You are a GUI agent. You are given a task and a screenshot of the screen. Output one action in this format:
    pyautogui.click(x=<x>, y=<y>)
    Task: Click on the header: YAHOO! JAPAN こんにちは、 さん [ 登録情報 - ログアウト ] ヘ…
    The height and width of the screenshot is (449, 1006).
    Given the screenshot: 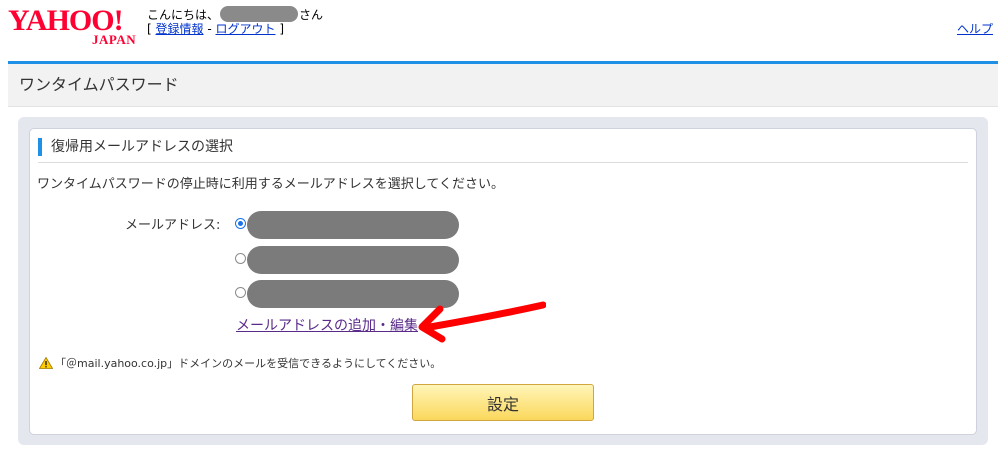 What is the action you would take?
    pyautogui.click(x=503, y=32)
    